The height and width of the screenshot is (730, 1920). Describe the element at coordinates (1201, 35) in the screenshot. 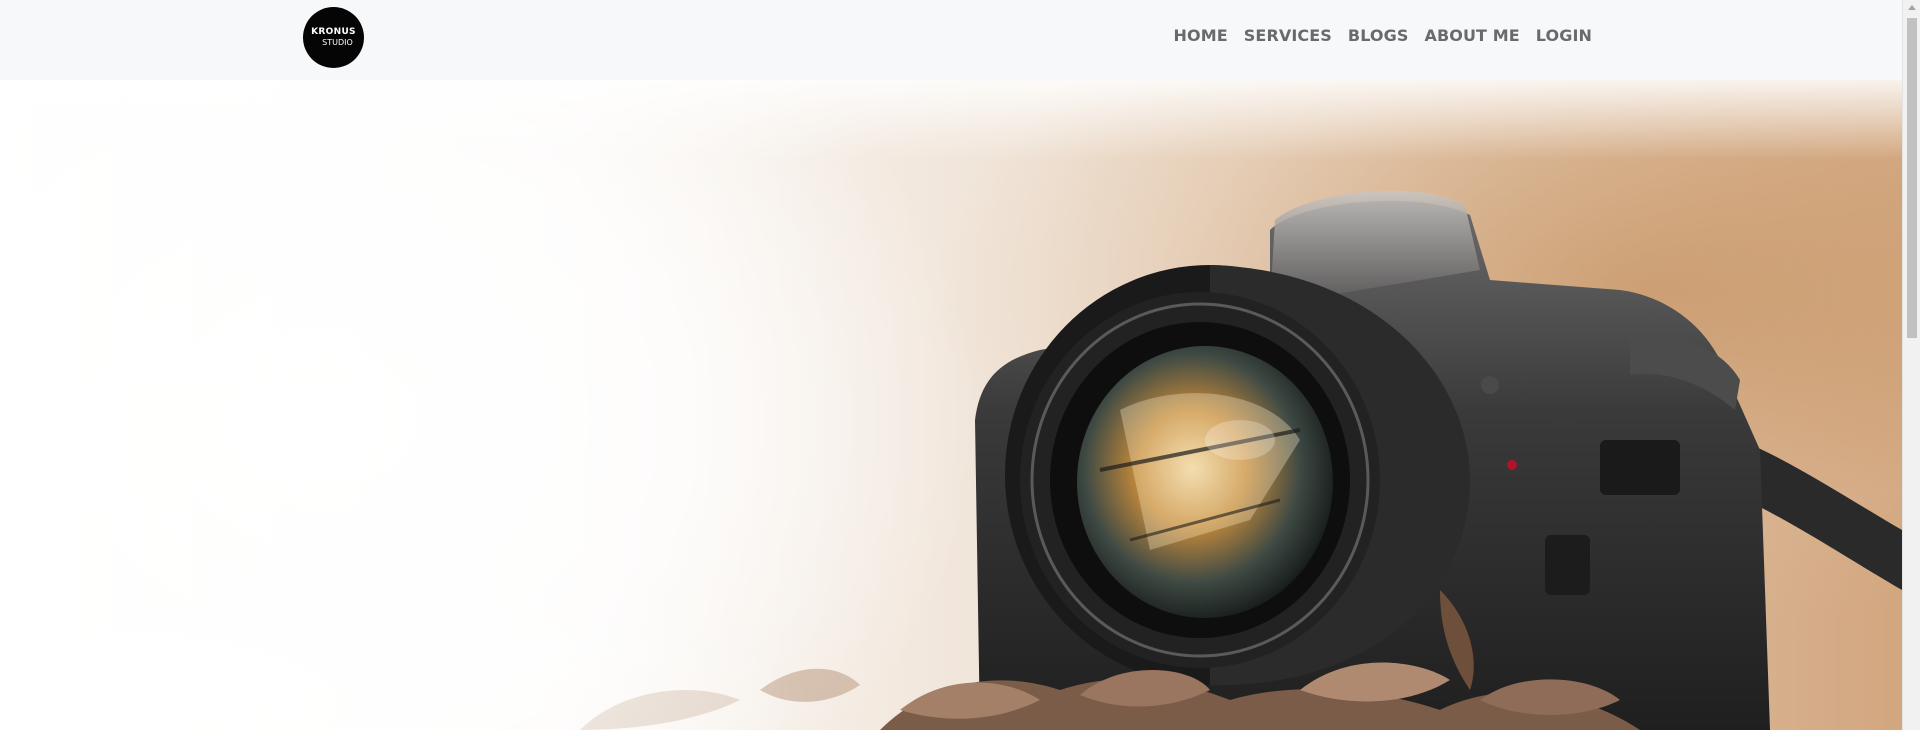

I see `nav-home: HOME` at that location.